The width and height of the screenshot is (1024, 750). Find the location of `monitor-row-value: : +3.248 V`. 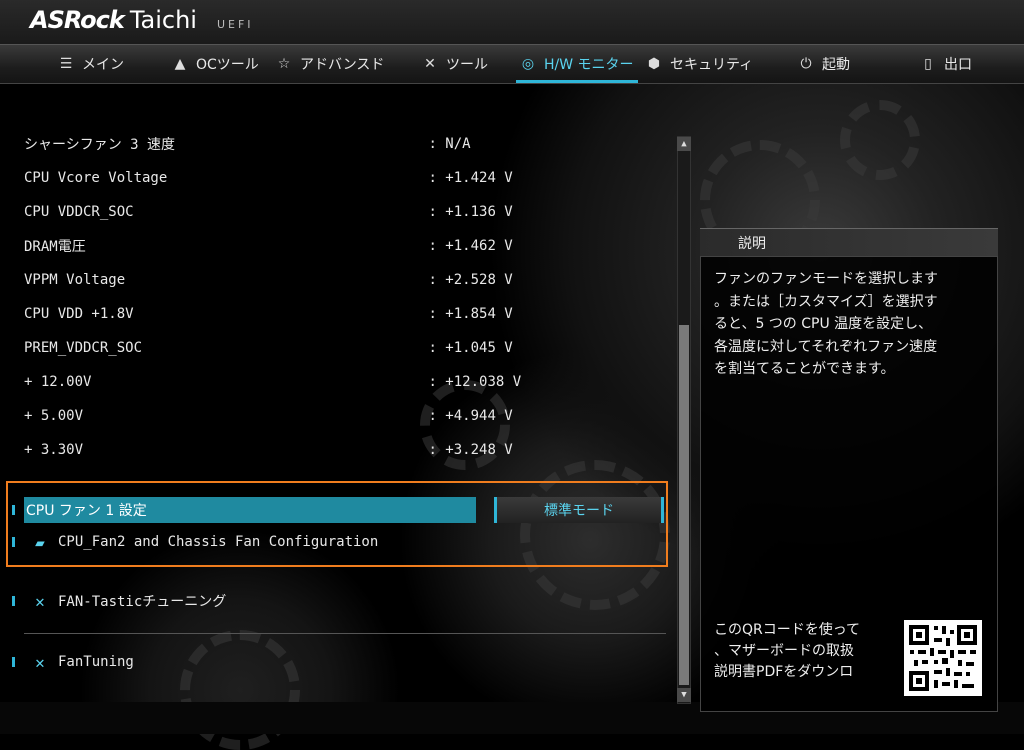

monitor-row-value: : +3.248 V is located at coordinates (470, 450).